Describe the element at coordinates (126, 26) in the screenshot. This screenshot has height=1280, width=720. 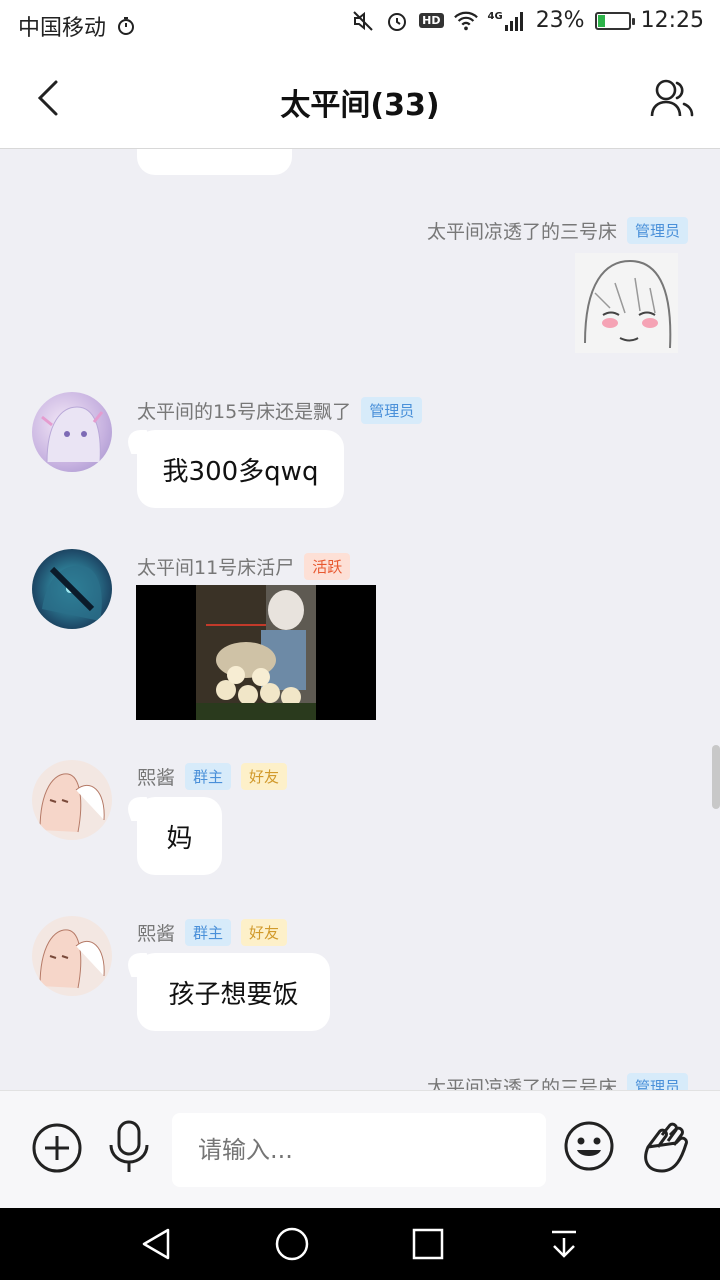
I see `timer-icon` at that location.